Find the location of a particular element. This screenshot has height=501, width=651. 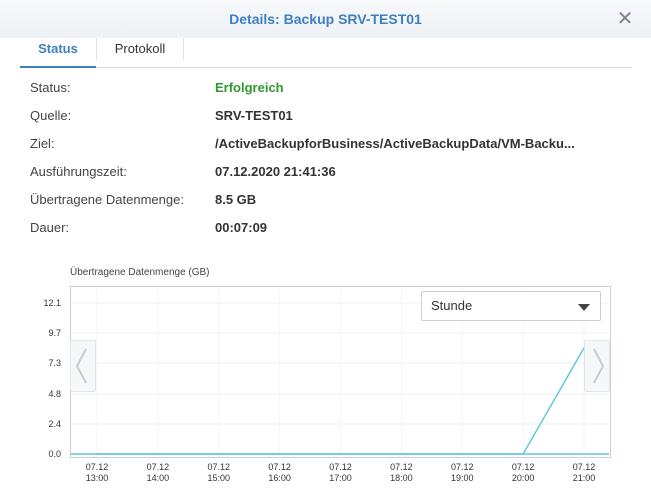

y-tick-label: 7.3 is located at coordinates (54, 363).